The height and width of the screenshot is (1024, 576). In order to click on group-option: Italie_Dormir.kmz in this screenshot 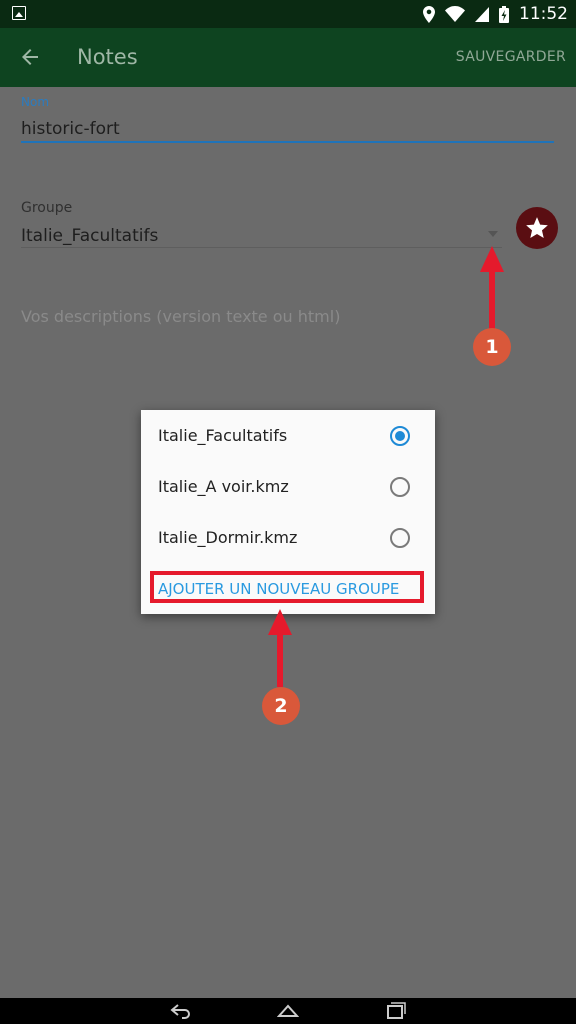, I will do `click(288, 537)`.